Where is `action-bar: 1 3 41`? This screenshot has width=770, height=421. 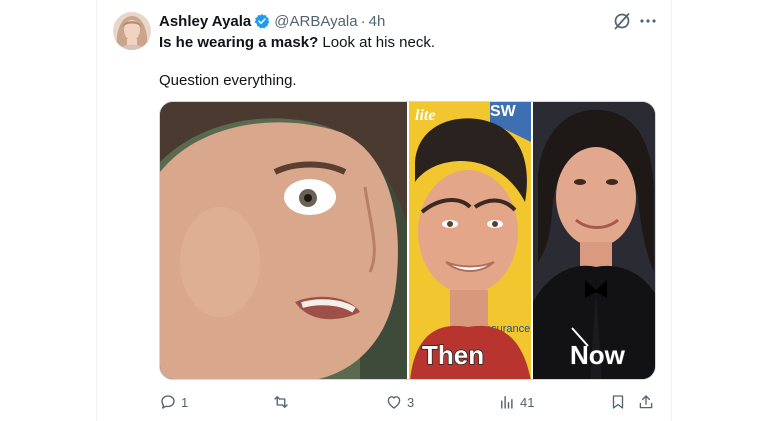
action-bar: 1 3 41 is located at coordinates (407, 402).